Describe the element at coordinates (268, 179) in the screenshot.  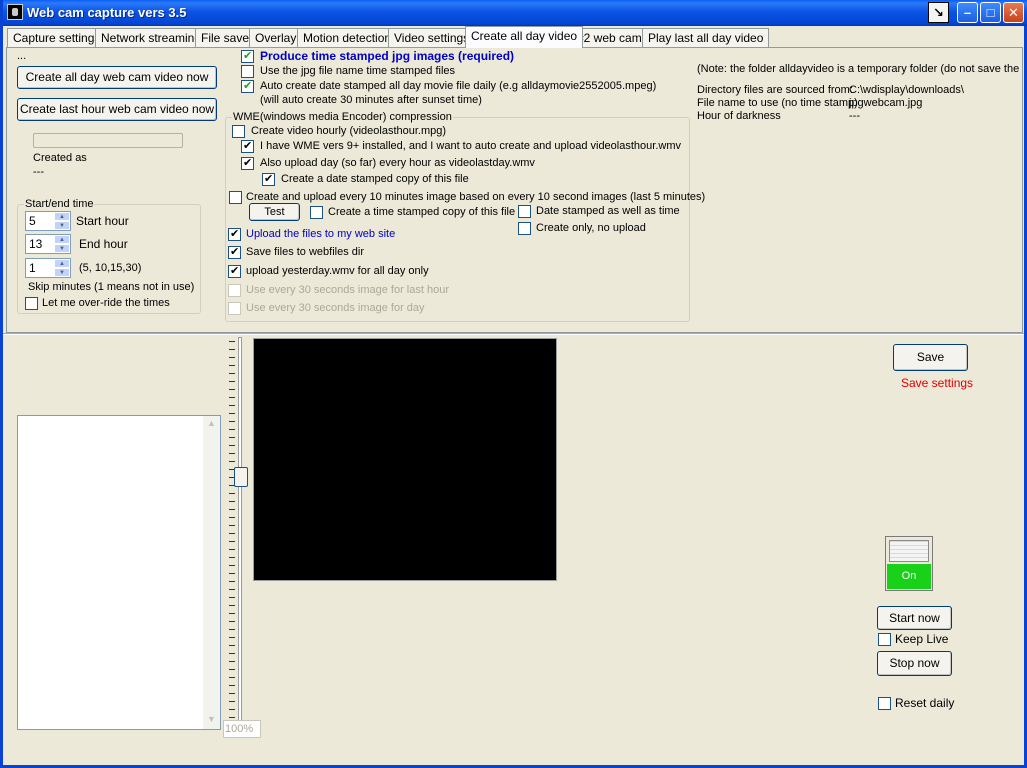
I see `date-stamped-copy-checkbox` at that location.